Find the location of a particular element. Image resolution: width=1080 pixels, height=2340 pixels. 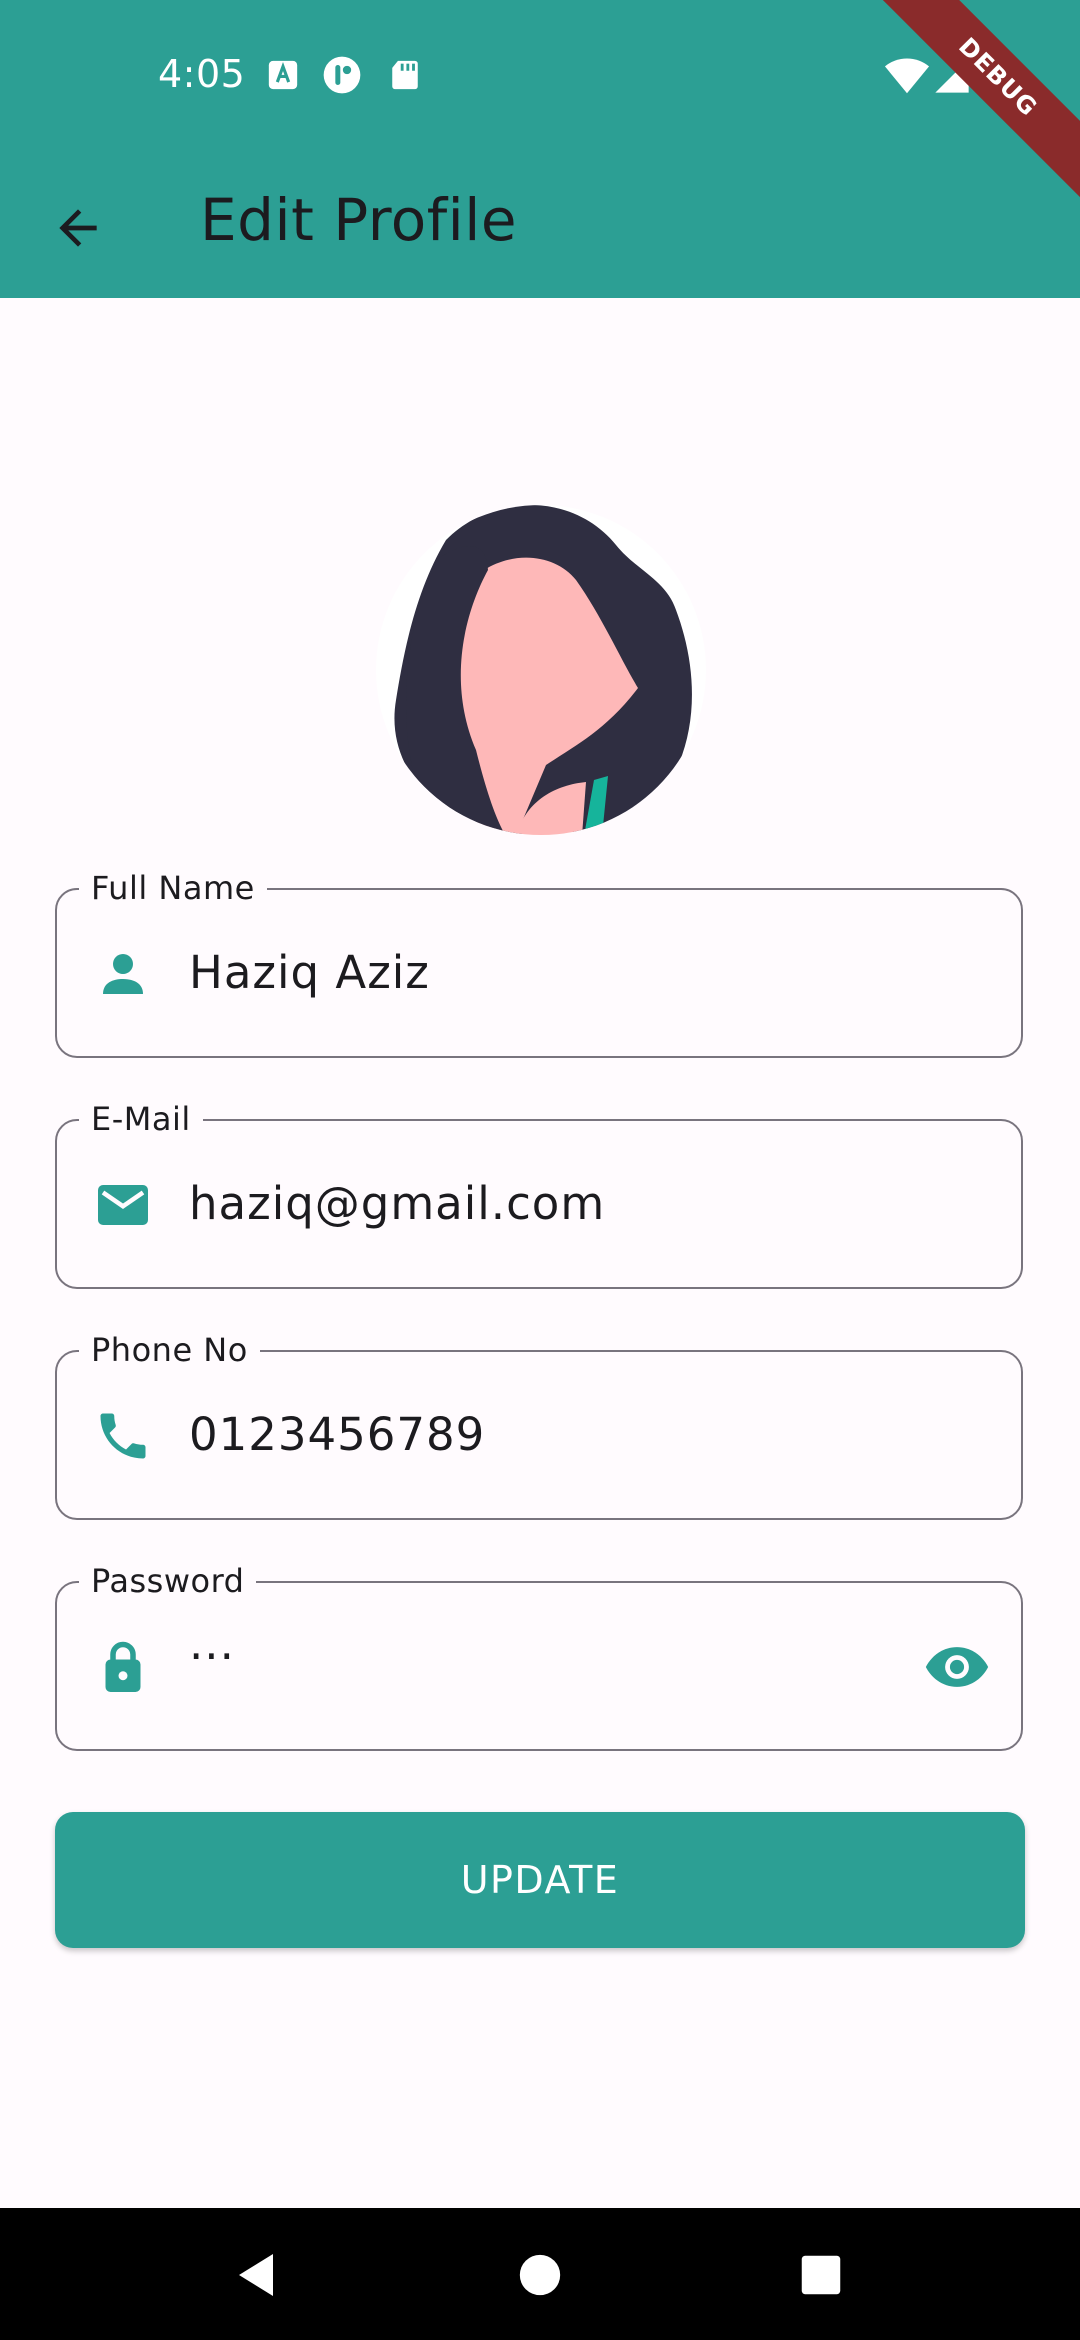

phone-icon is located at coordinates (123, 1436).